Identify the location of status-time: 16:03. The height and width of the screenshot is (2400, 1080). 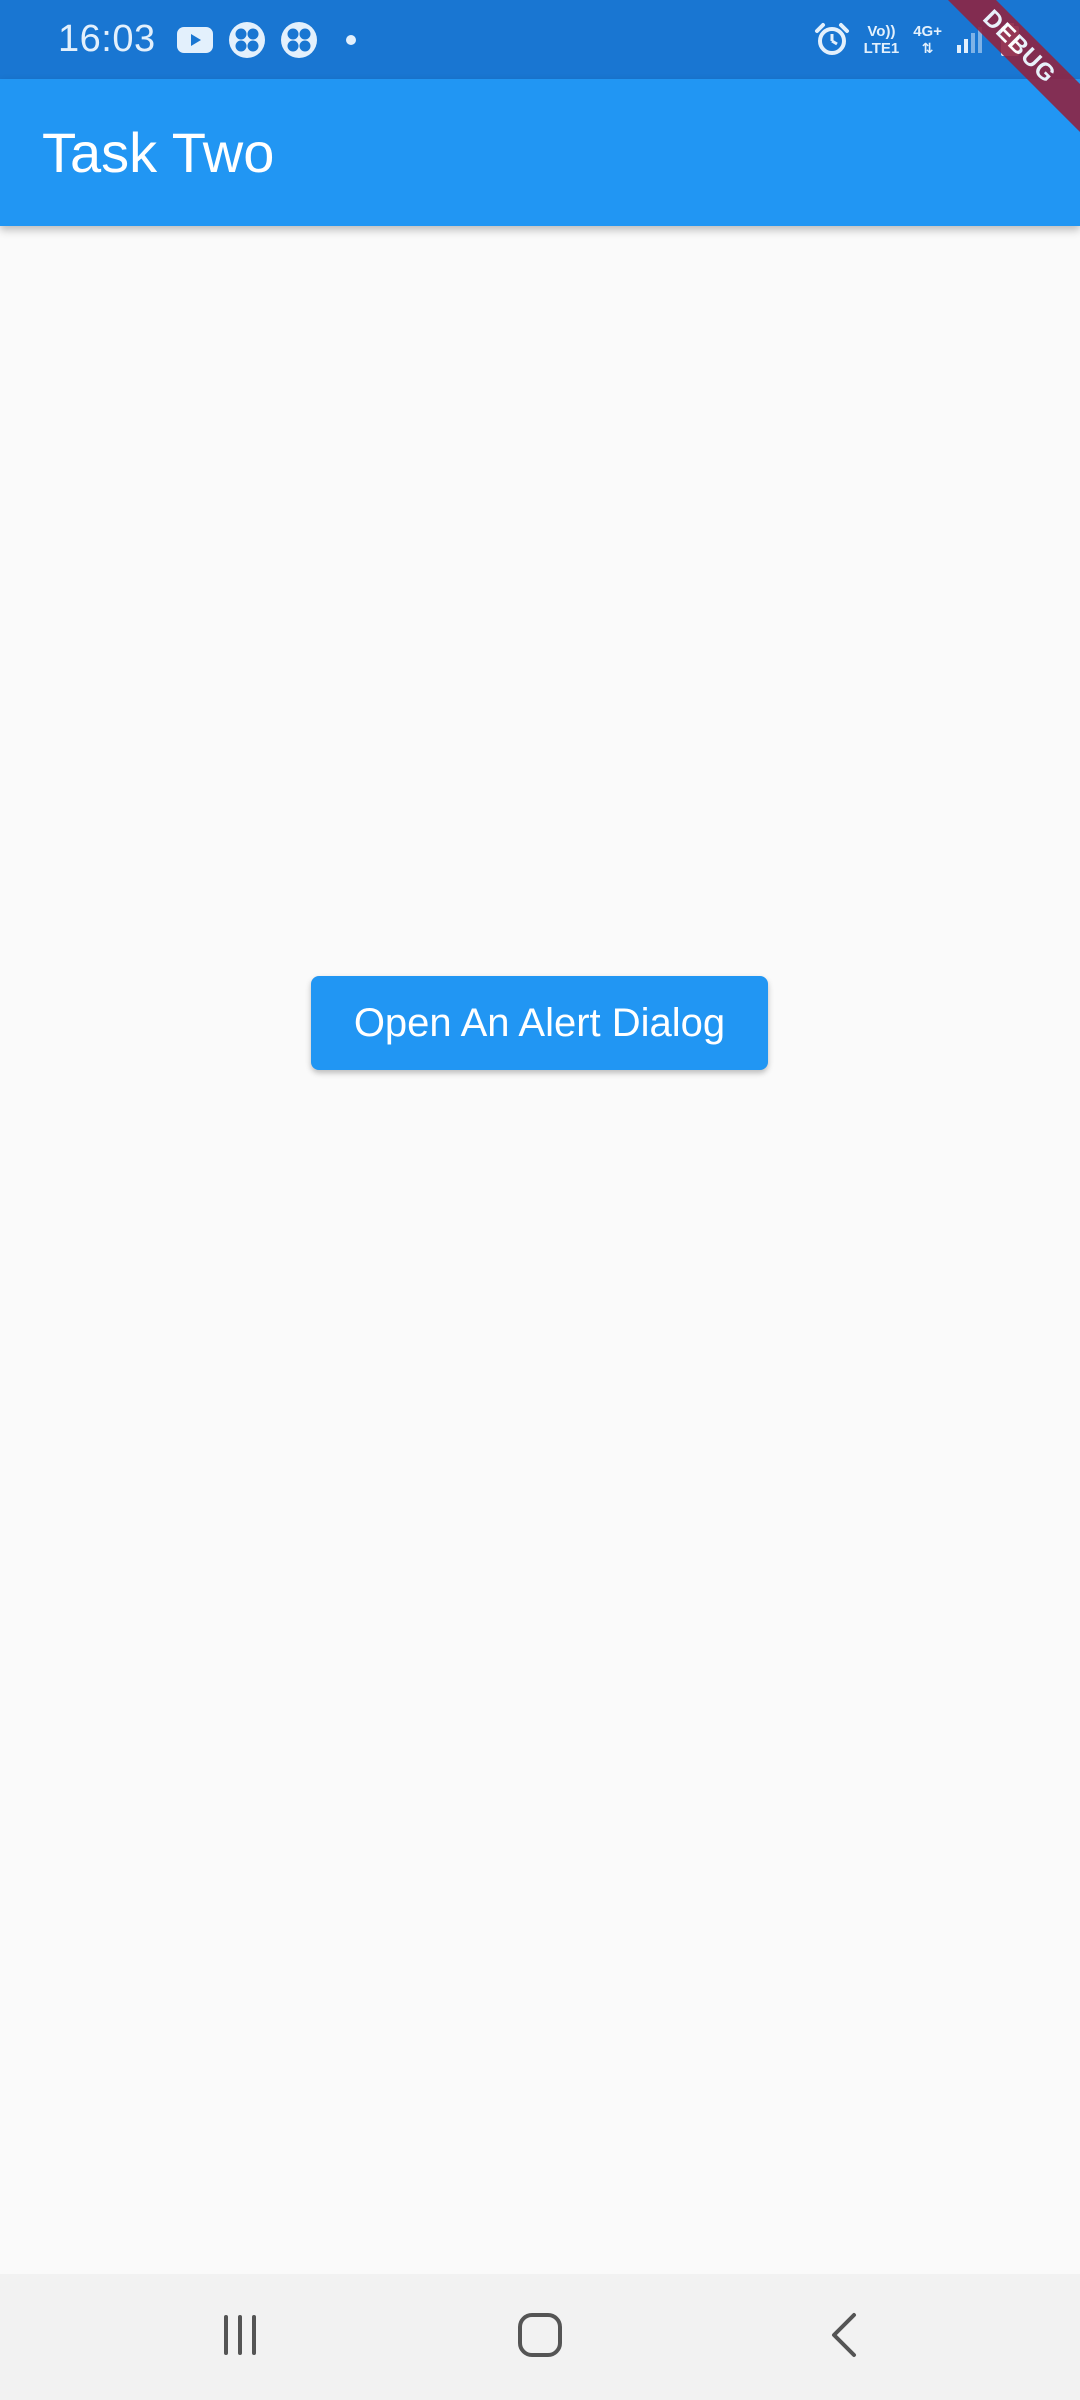
(107, 39).